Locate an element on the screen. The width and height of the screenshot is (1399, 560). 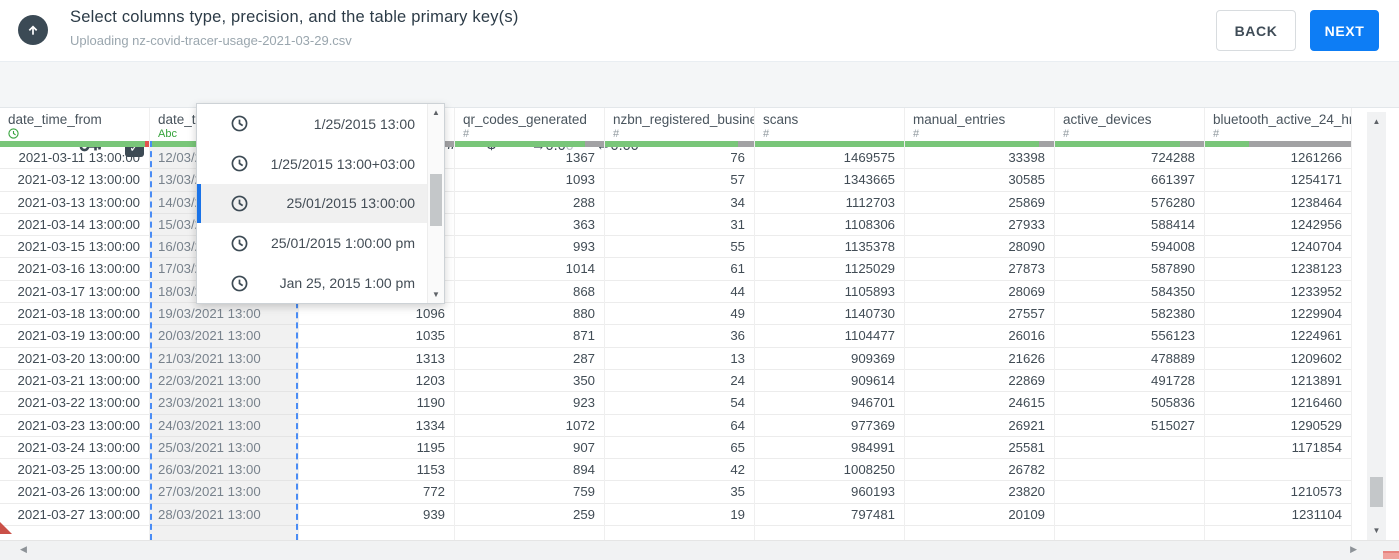
table-cell: 946701 is located at coordinates (829, 403).